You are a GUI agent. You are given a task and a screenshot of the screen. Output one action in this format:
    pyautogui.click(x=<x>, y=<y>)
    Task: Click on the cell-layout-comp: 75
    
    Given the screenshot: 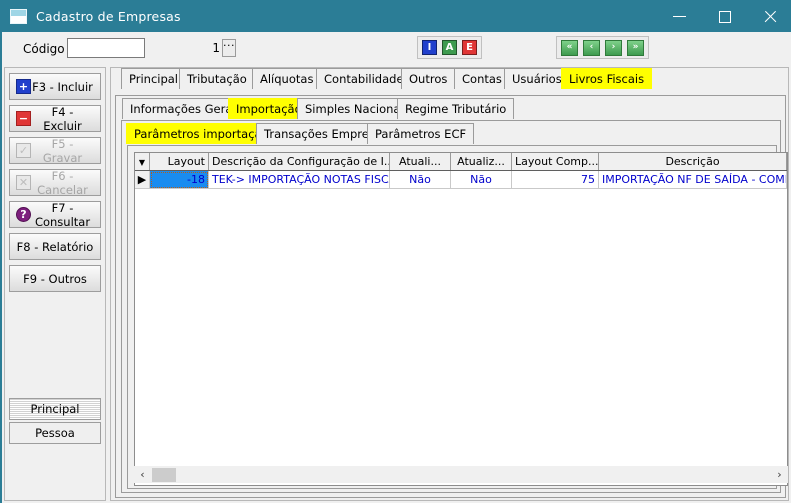 What is the action you would take?
    pyautogui.click(x=555, y=179)
    